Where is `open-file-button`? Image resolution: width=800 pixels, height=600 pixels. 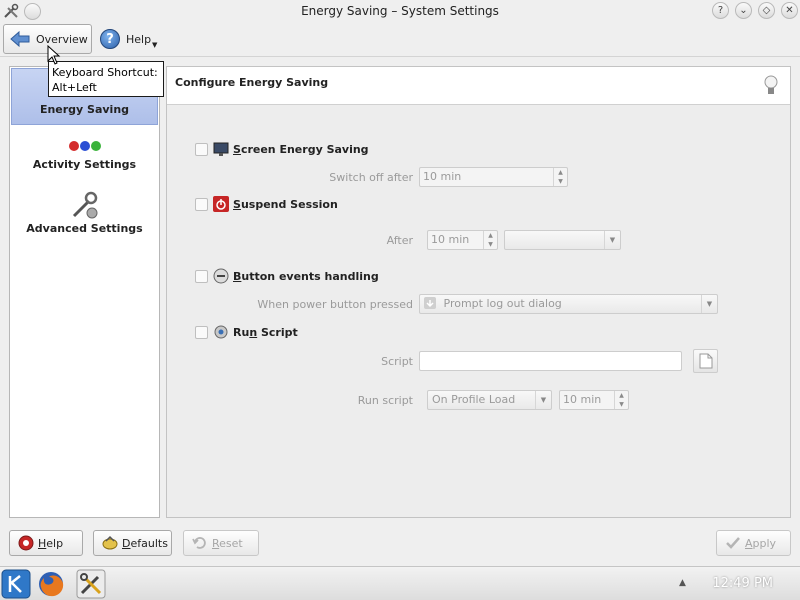 open-file-button is located at coordinates (705, 361).